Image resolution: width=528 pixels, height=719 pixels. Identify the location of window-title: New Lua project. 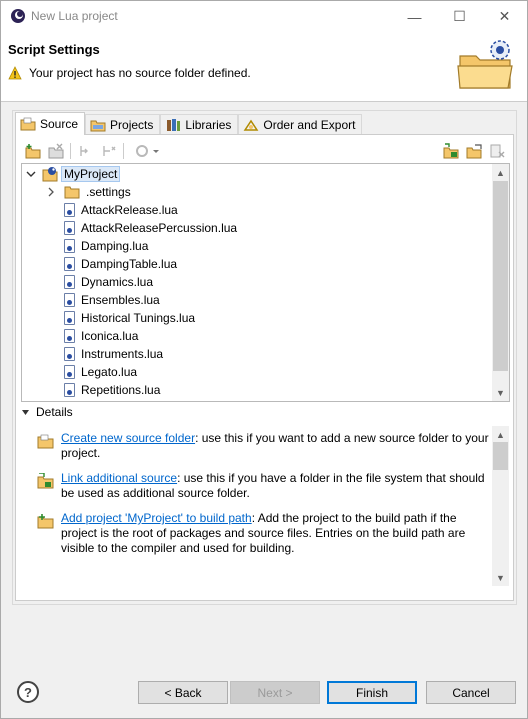
(74, 16).